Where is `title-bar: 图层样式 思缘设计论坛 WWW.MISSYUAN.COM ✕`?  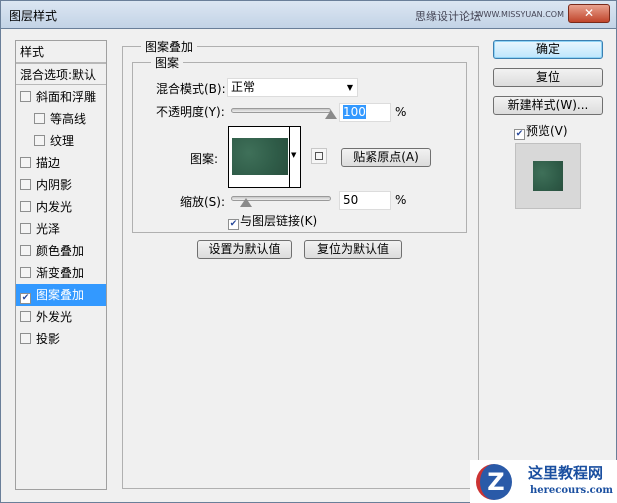 title-bar: 图层样式 思缘设计论坛 WWW.MISSYUAN.COM ✕ is located at coordinates (308, 14).